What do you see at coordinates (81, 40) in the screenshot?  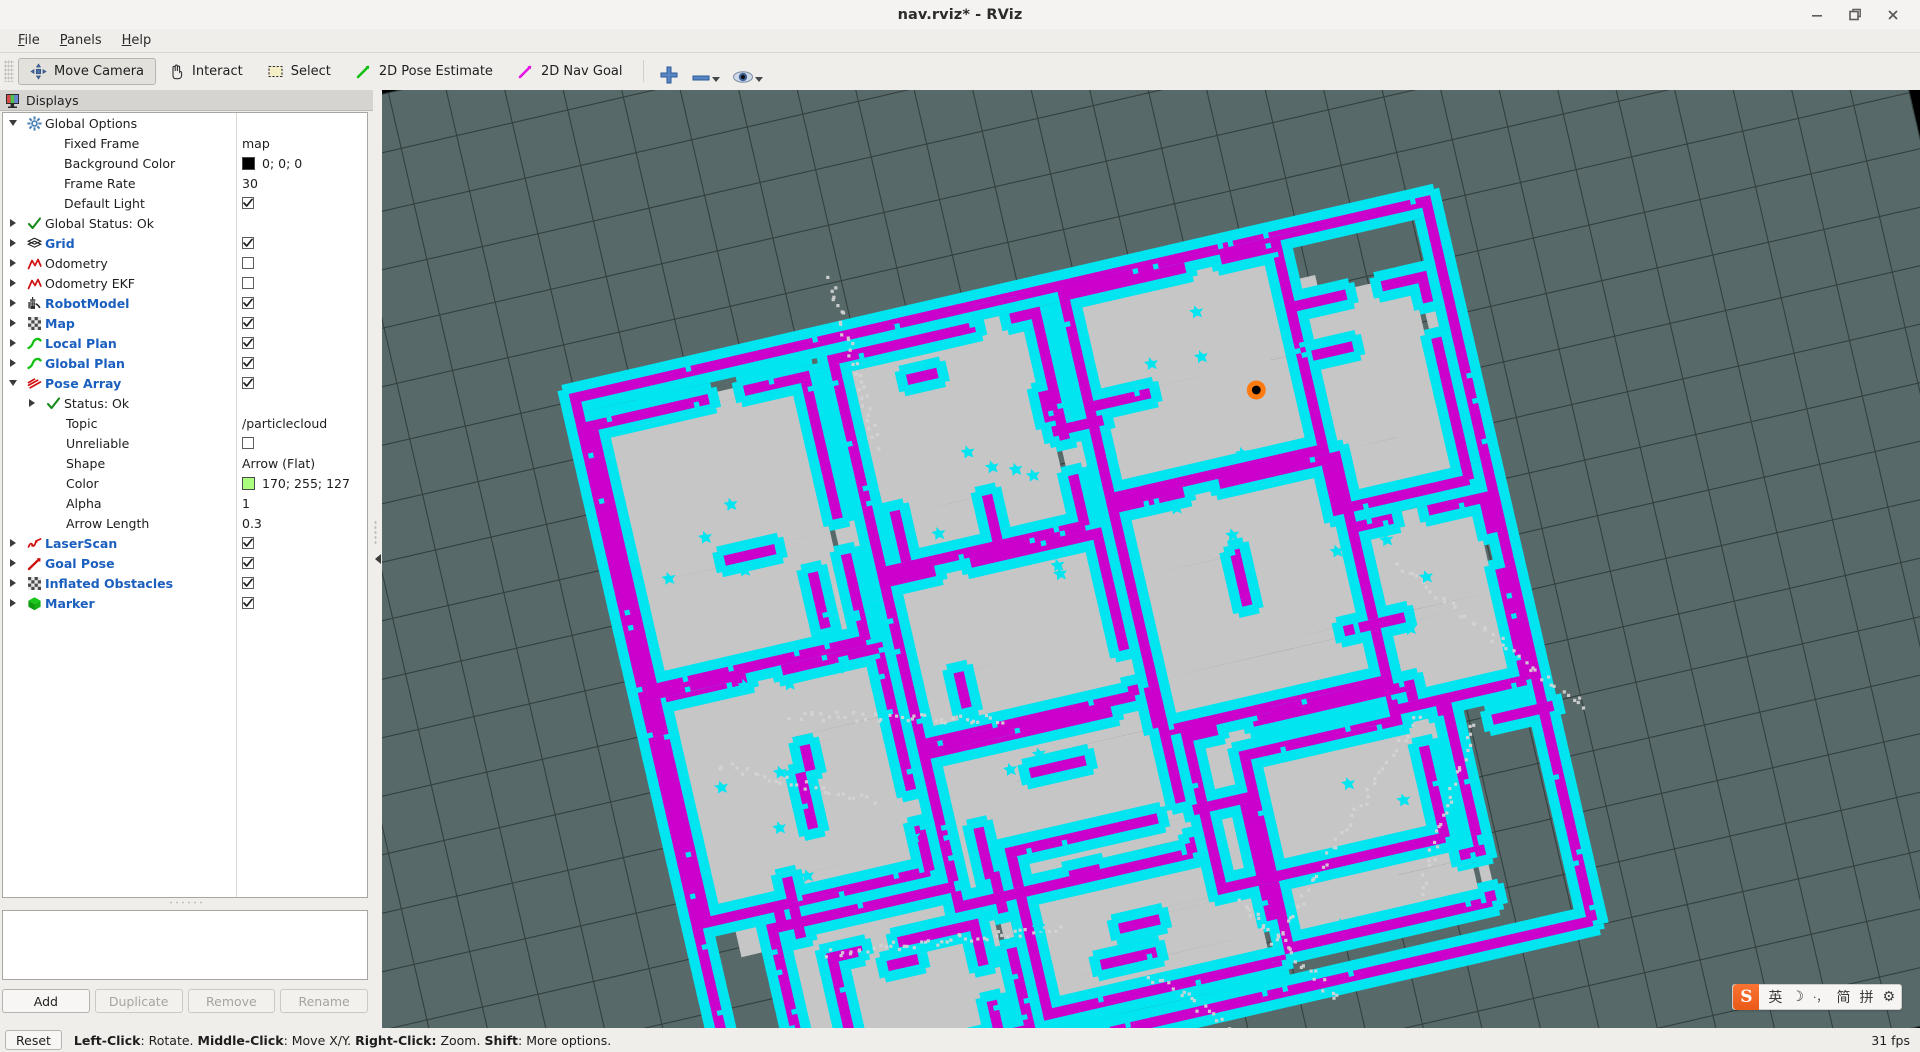 I see `menu-panels: Panels` at bounding box center [81, 40].